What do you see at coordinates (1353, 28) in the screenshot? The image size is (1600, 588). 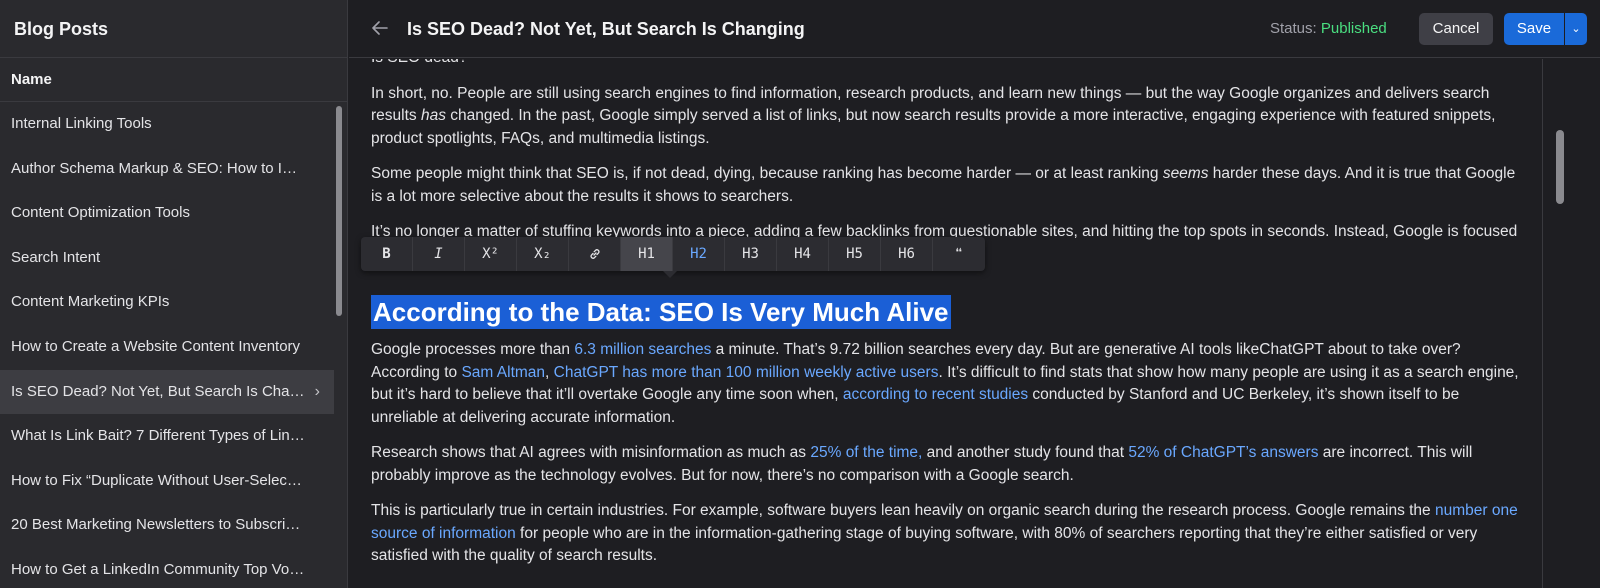 I see `status-badge: Published` at bounding box center [1353, 28].